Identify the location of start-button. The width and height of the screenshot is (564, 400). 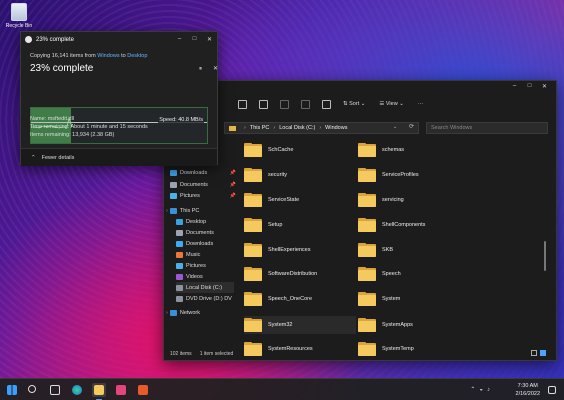
(12, 390).